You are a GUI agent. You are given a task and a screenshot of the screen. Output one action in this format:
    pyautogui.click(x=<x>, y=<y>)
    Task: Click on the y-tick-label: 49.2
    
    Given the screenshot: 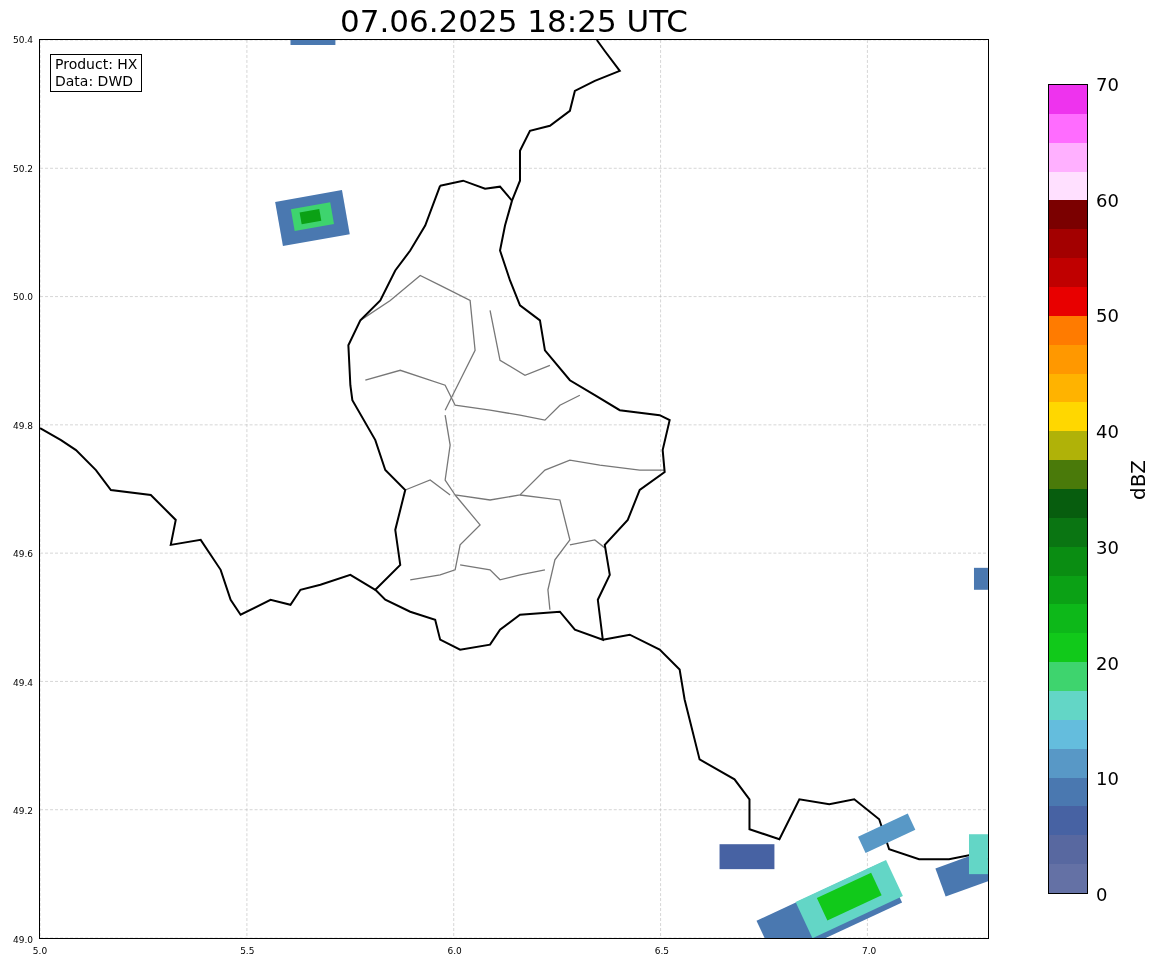 What is the action you would take?
    pyautogui.click(x=22, y=811)
    